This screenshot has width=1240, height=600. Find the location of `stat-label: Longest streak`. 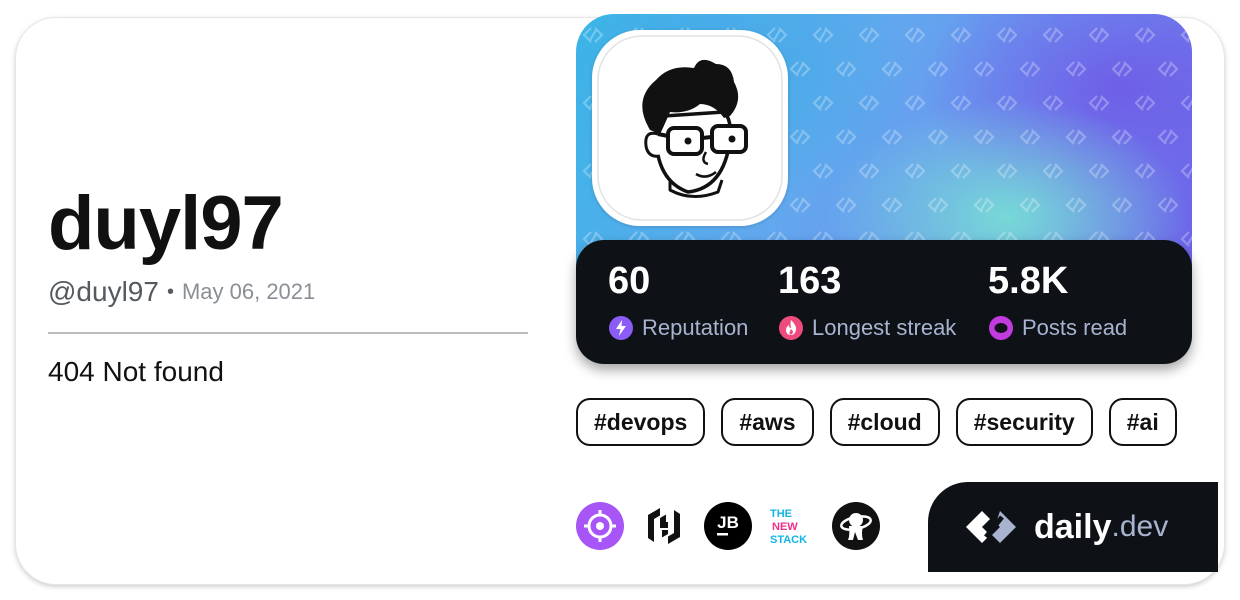

stat-label: Longest streak is located at coordinates (884, 327).